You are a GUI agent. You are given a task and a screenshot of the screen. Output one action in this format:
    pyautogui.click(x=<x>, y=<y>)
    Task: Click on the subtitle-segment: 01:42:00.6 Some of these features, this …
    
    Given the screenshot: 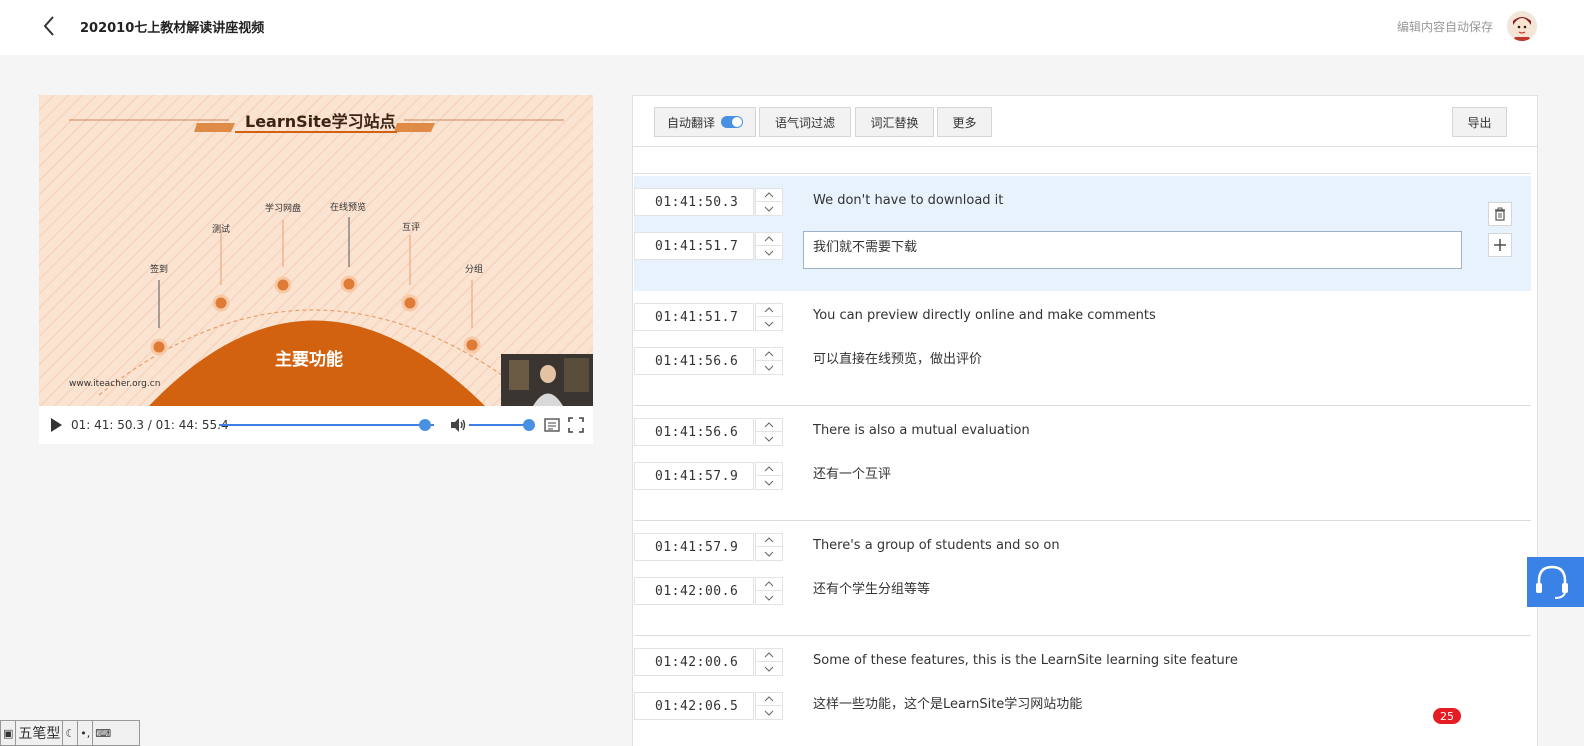 What is the action you would take?
    pyautogui.click(x=1082, y=691)
    